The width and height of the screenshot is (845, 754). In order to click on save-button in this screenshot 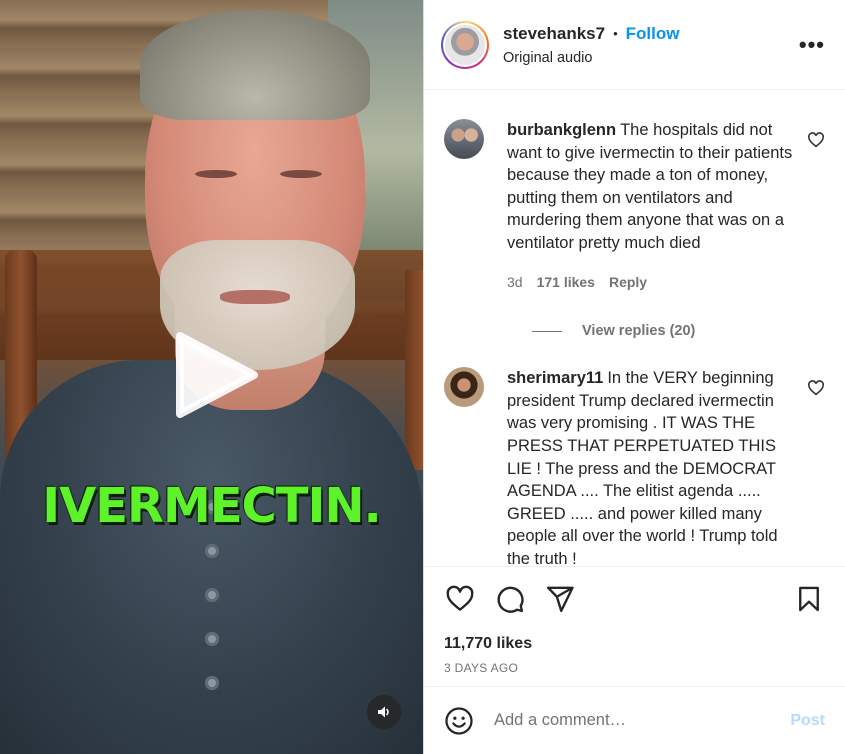, I will do `click(809, 599)`.